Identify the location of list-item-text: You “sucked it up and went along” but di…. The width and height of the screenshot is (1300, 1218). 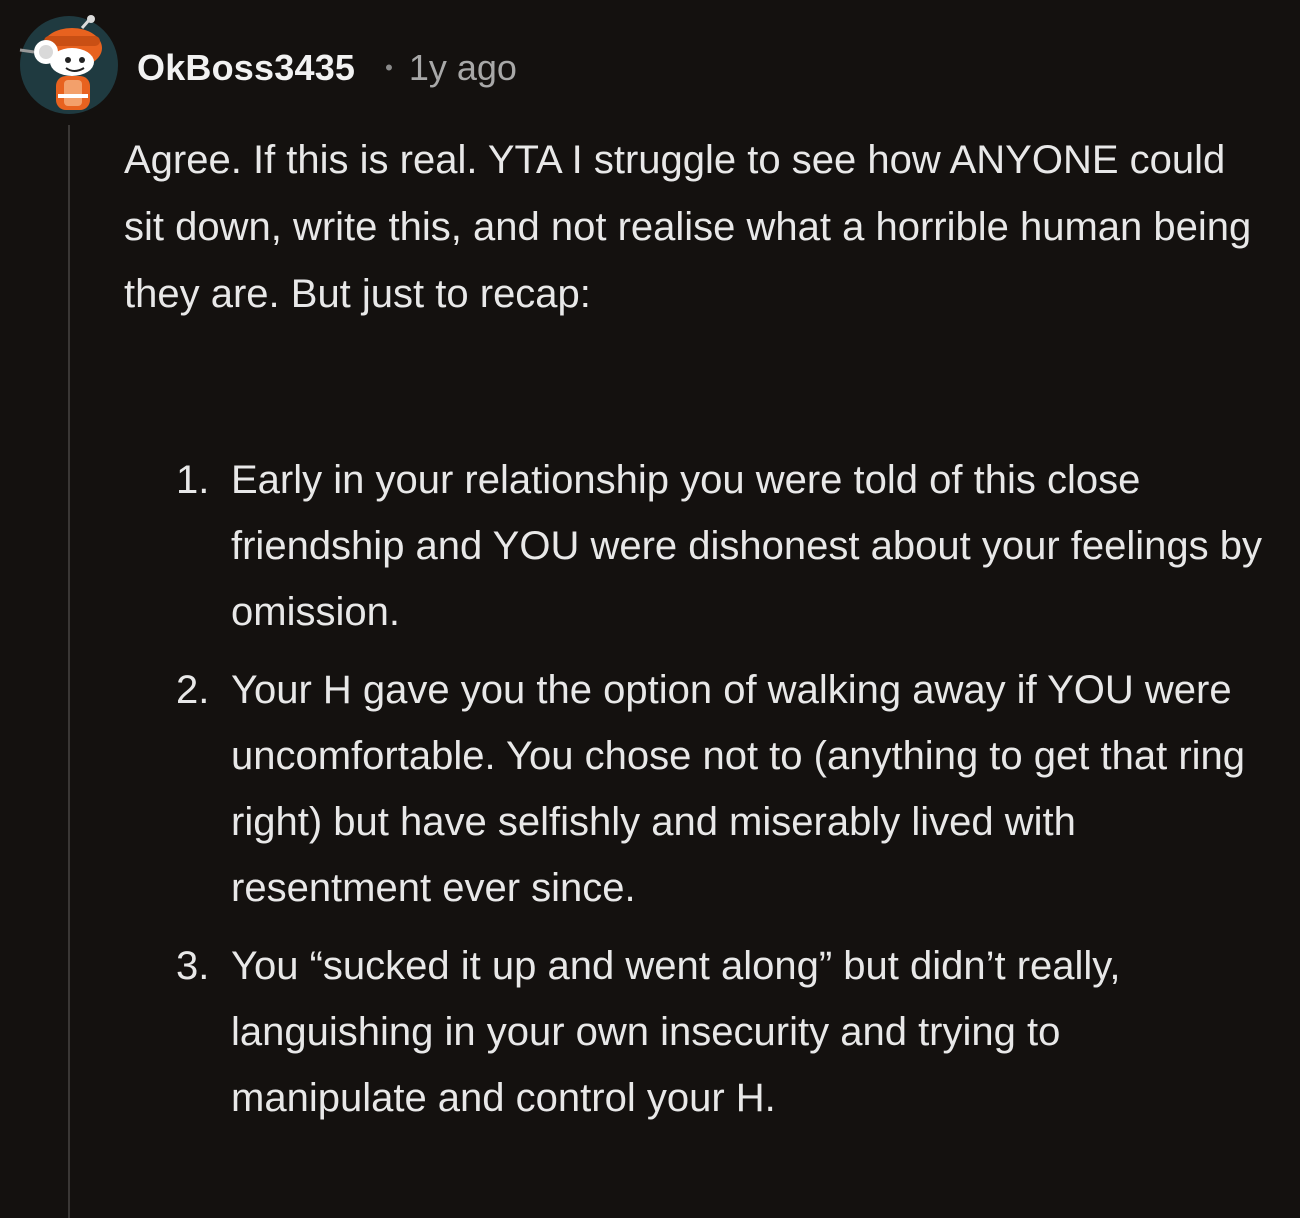
(676, 1032).